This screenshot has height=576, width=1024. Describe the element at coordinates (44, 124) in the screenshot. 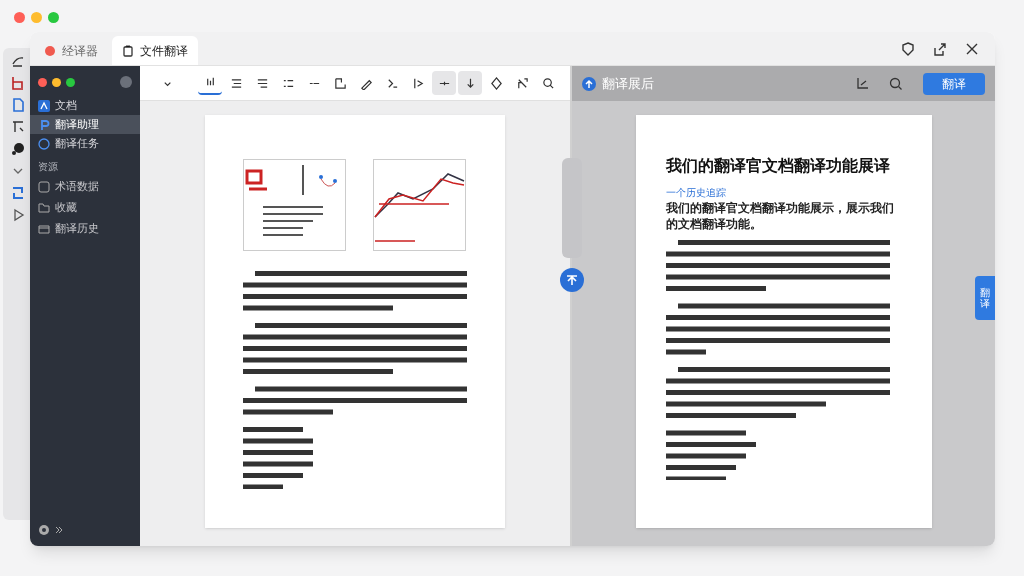

I see `pin-icon` at that location.